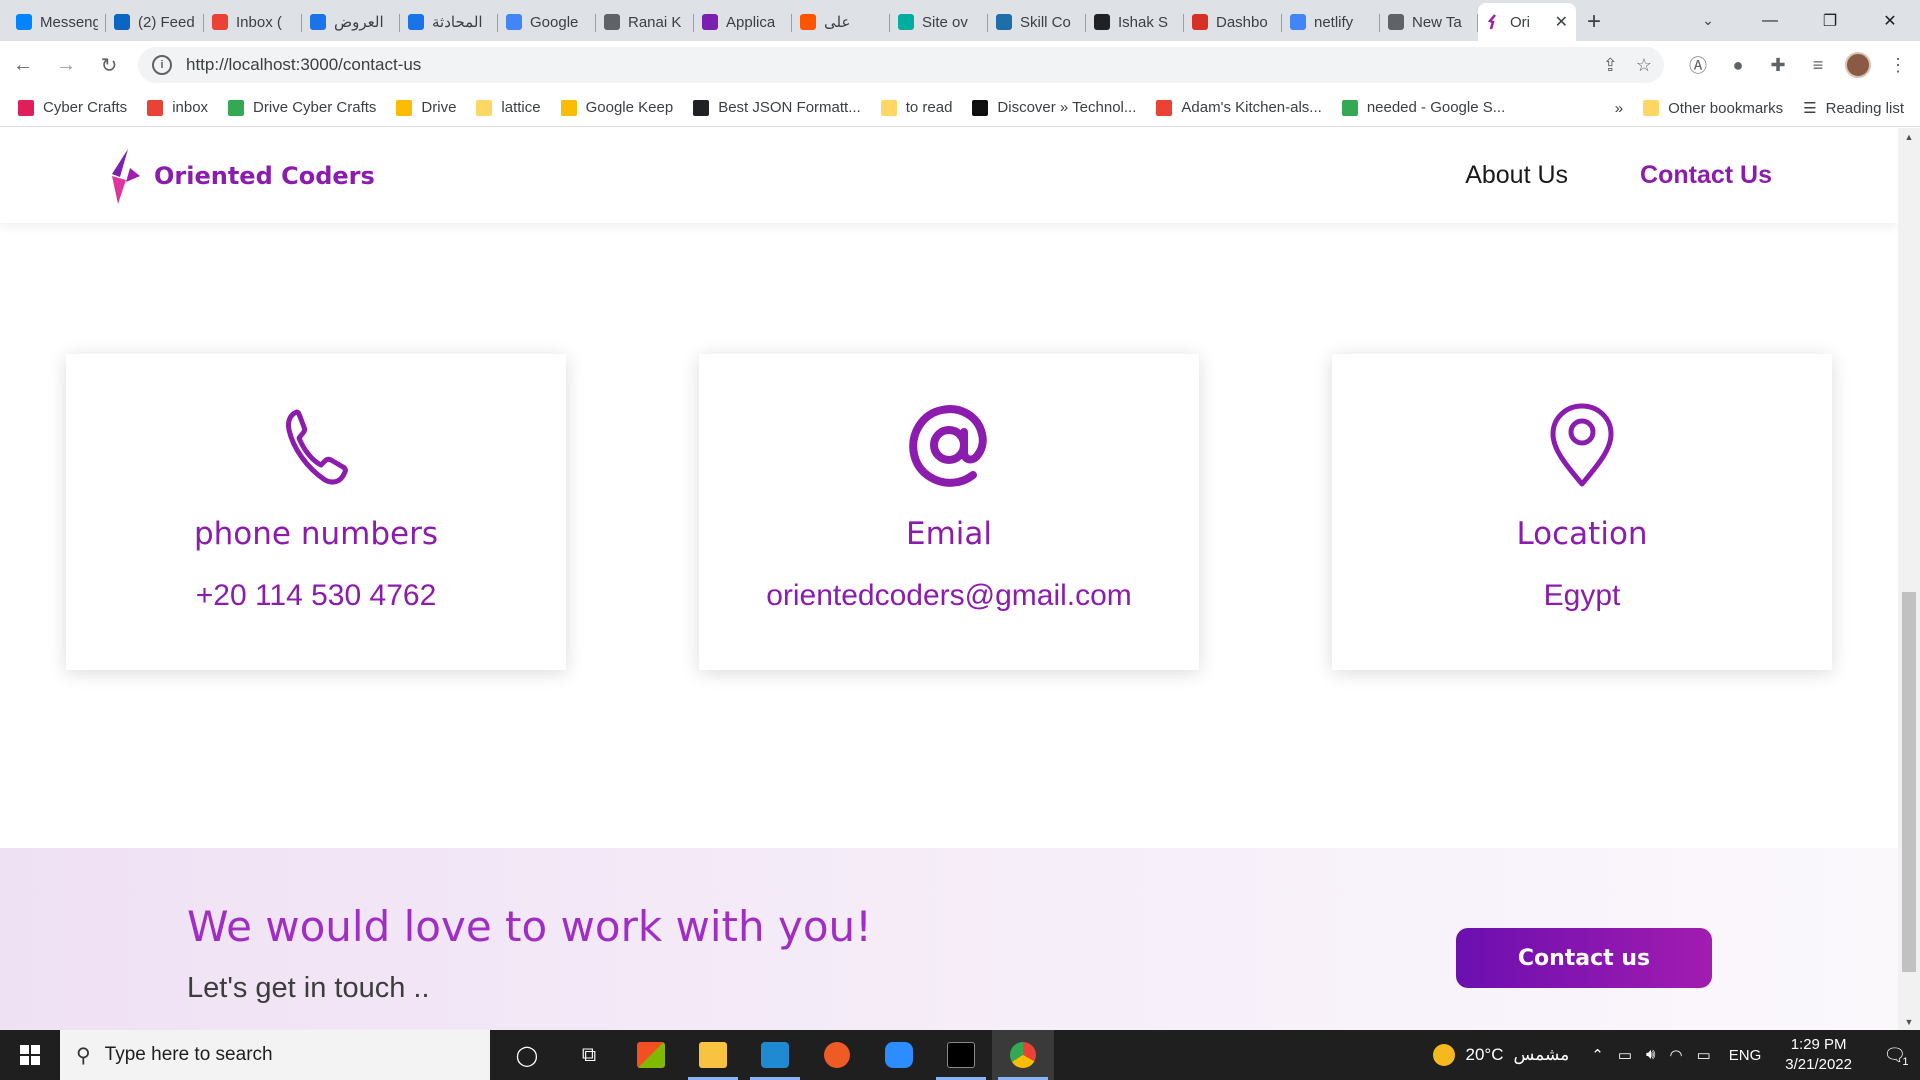 This screenshot has width=1920, height=1080. I want to click on cta-subheading: Let's get in touch .., so click(308, 988).